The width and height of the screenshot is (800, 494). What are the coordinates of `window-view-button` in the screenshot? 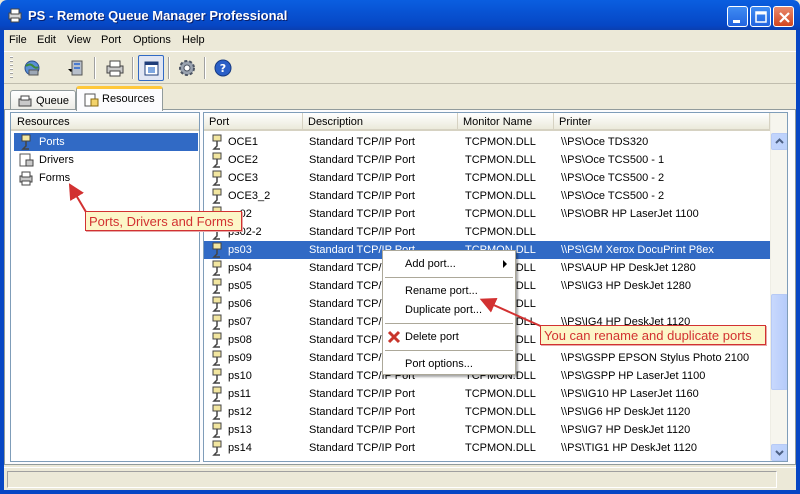 It's located at (151, 68).